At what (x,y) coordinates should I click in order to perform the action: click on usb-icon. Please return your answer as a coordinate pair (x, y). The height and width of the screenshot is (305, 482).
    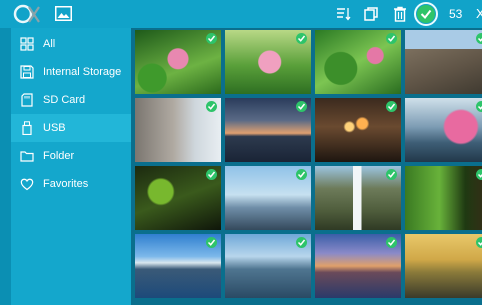
    Looking at the image, I should click on (27, 128).